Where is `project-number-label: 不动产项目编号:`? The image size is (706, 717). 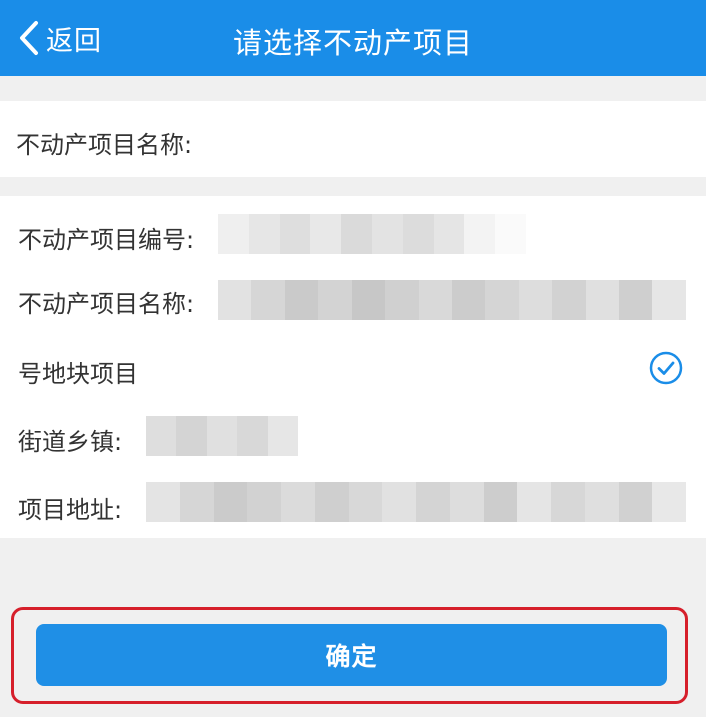 project-number-label: 不动产项目编号: is located at coordinates (106, 240).